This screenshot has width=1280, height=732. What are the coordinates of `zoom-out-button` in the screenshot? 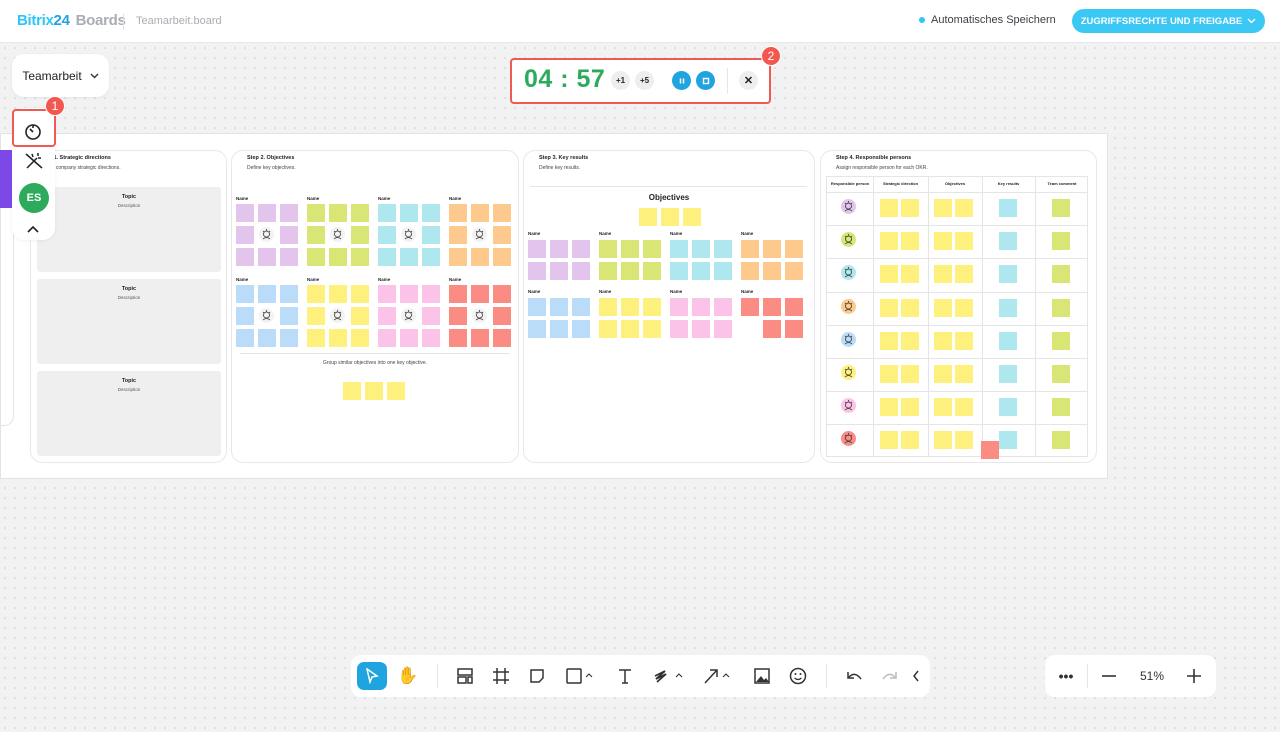 It's located at (1109, 676).